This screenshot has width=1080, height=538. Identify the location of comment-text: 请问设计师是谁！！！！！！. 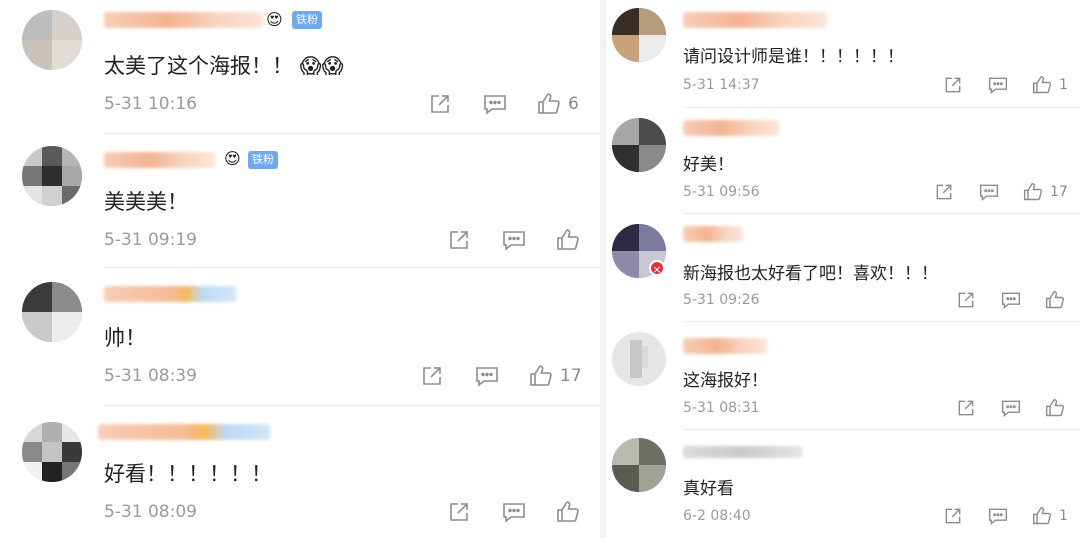
(793, 57).